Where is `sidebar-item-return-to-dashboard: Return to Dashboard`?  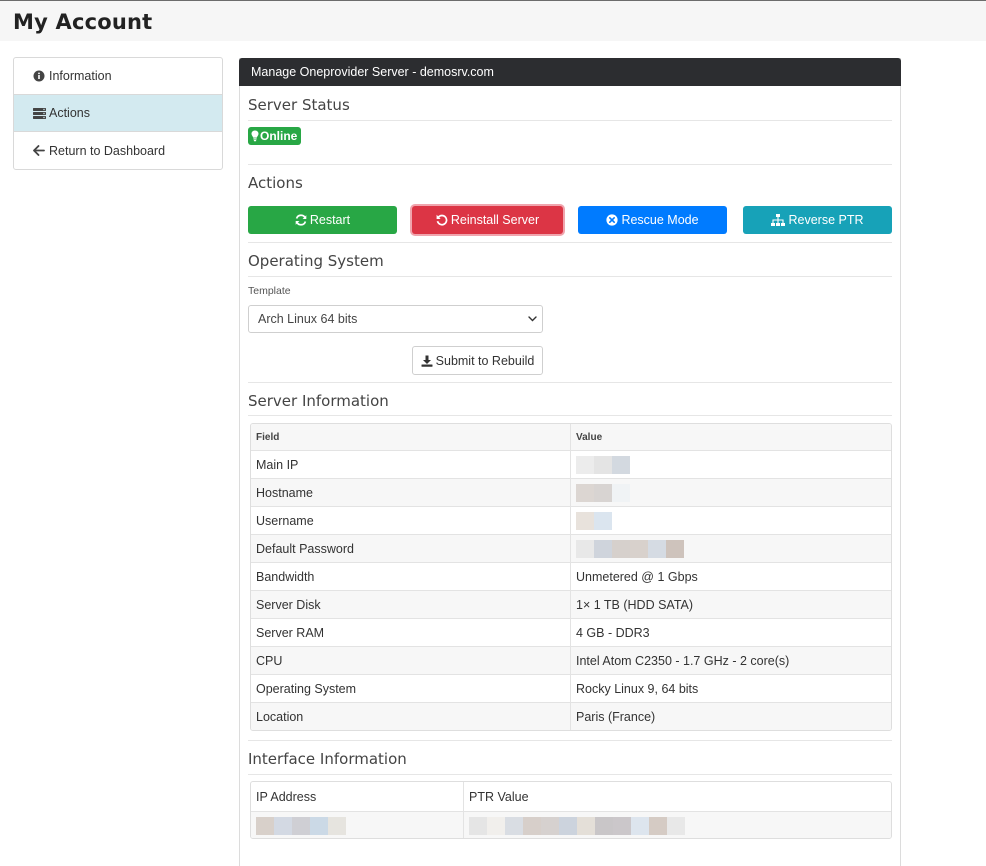 sidebar-item-return-to-dashboard: Return to Dashboard is located at coordinates (118, 150).